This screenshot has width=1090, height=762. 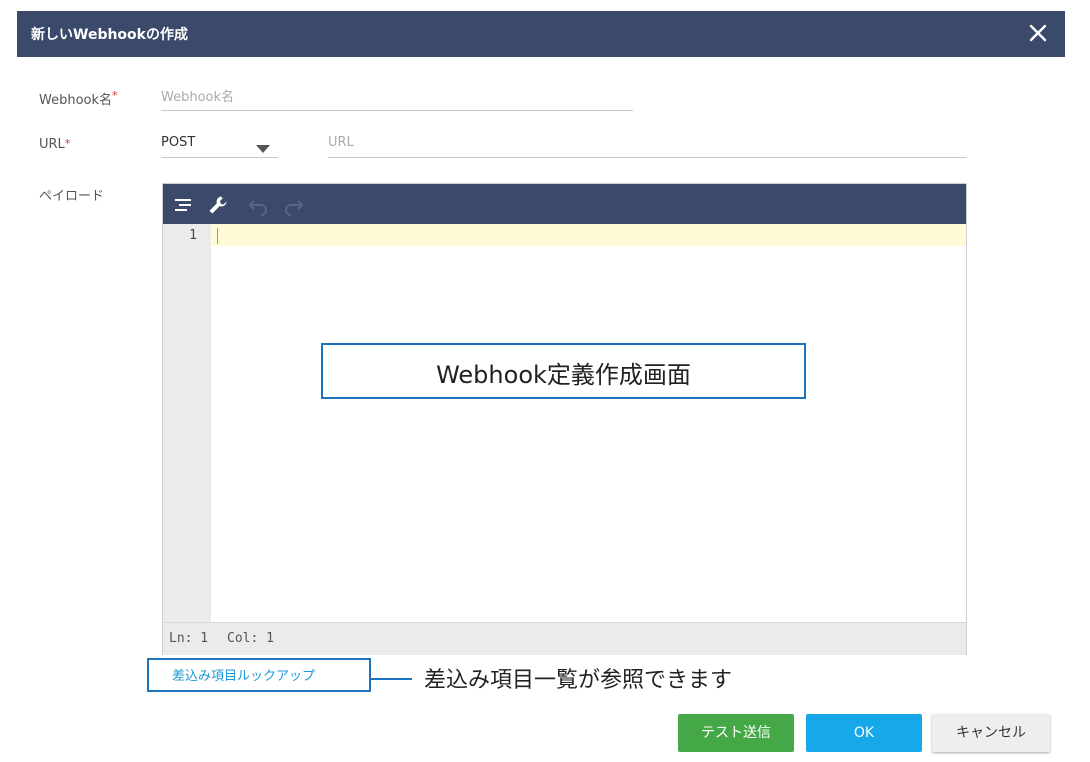 What do you see at coordinates (588, 235) in the screenshot?
I see `active-line-highlight` at bounding box center [588, 235].